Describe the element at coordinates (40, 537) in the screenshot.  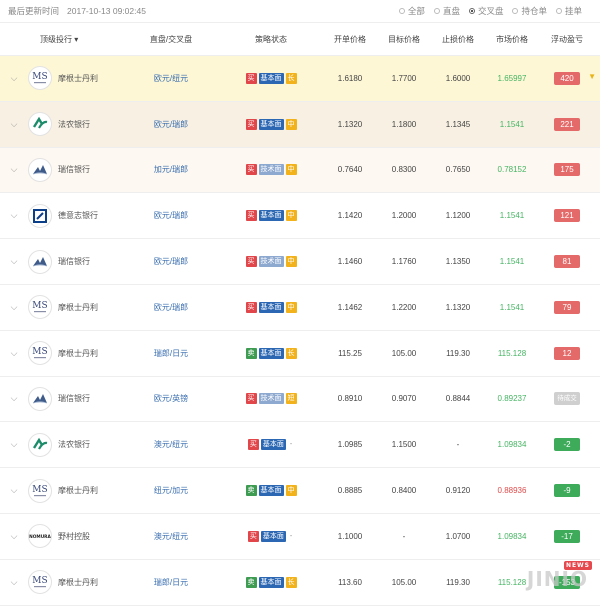
I see `svg-text: NOMURA` at that location.